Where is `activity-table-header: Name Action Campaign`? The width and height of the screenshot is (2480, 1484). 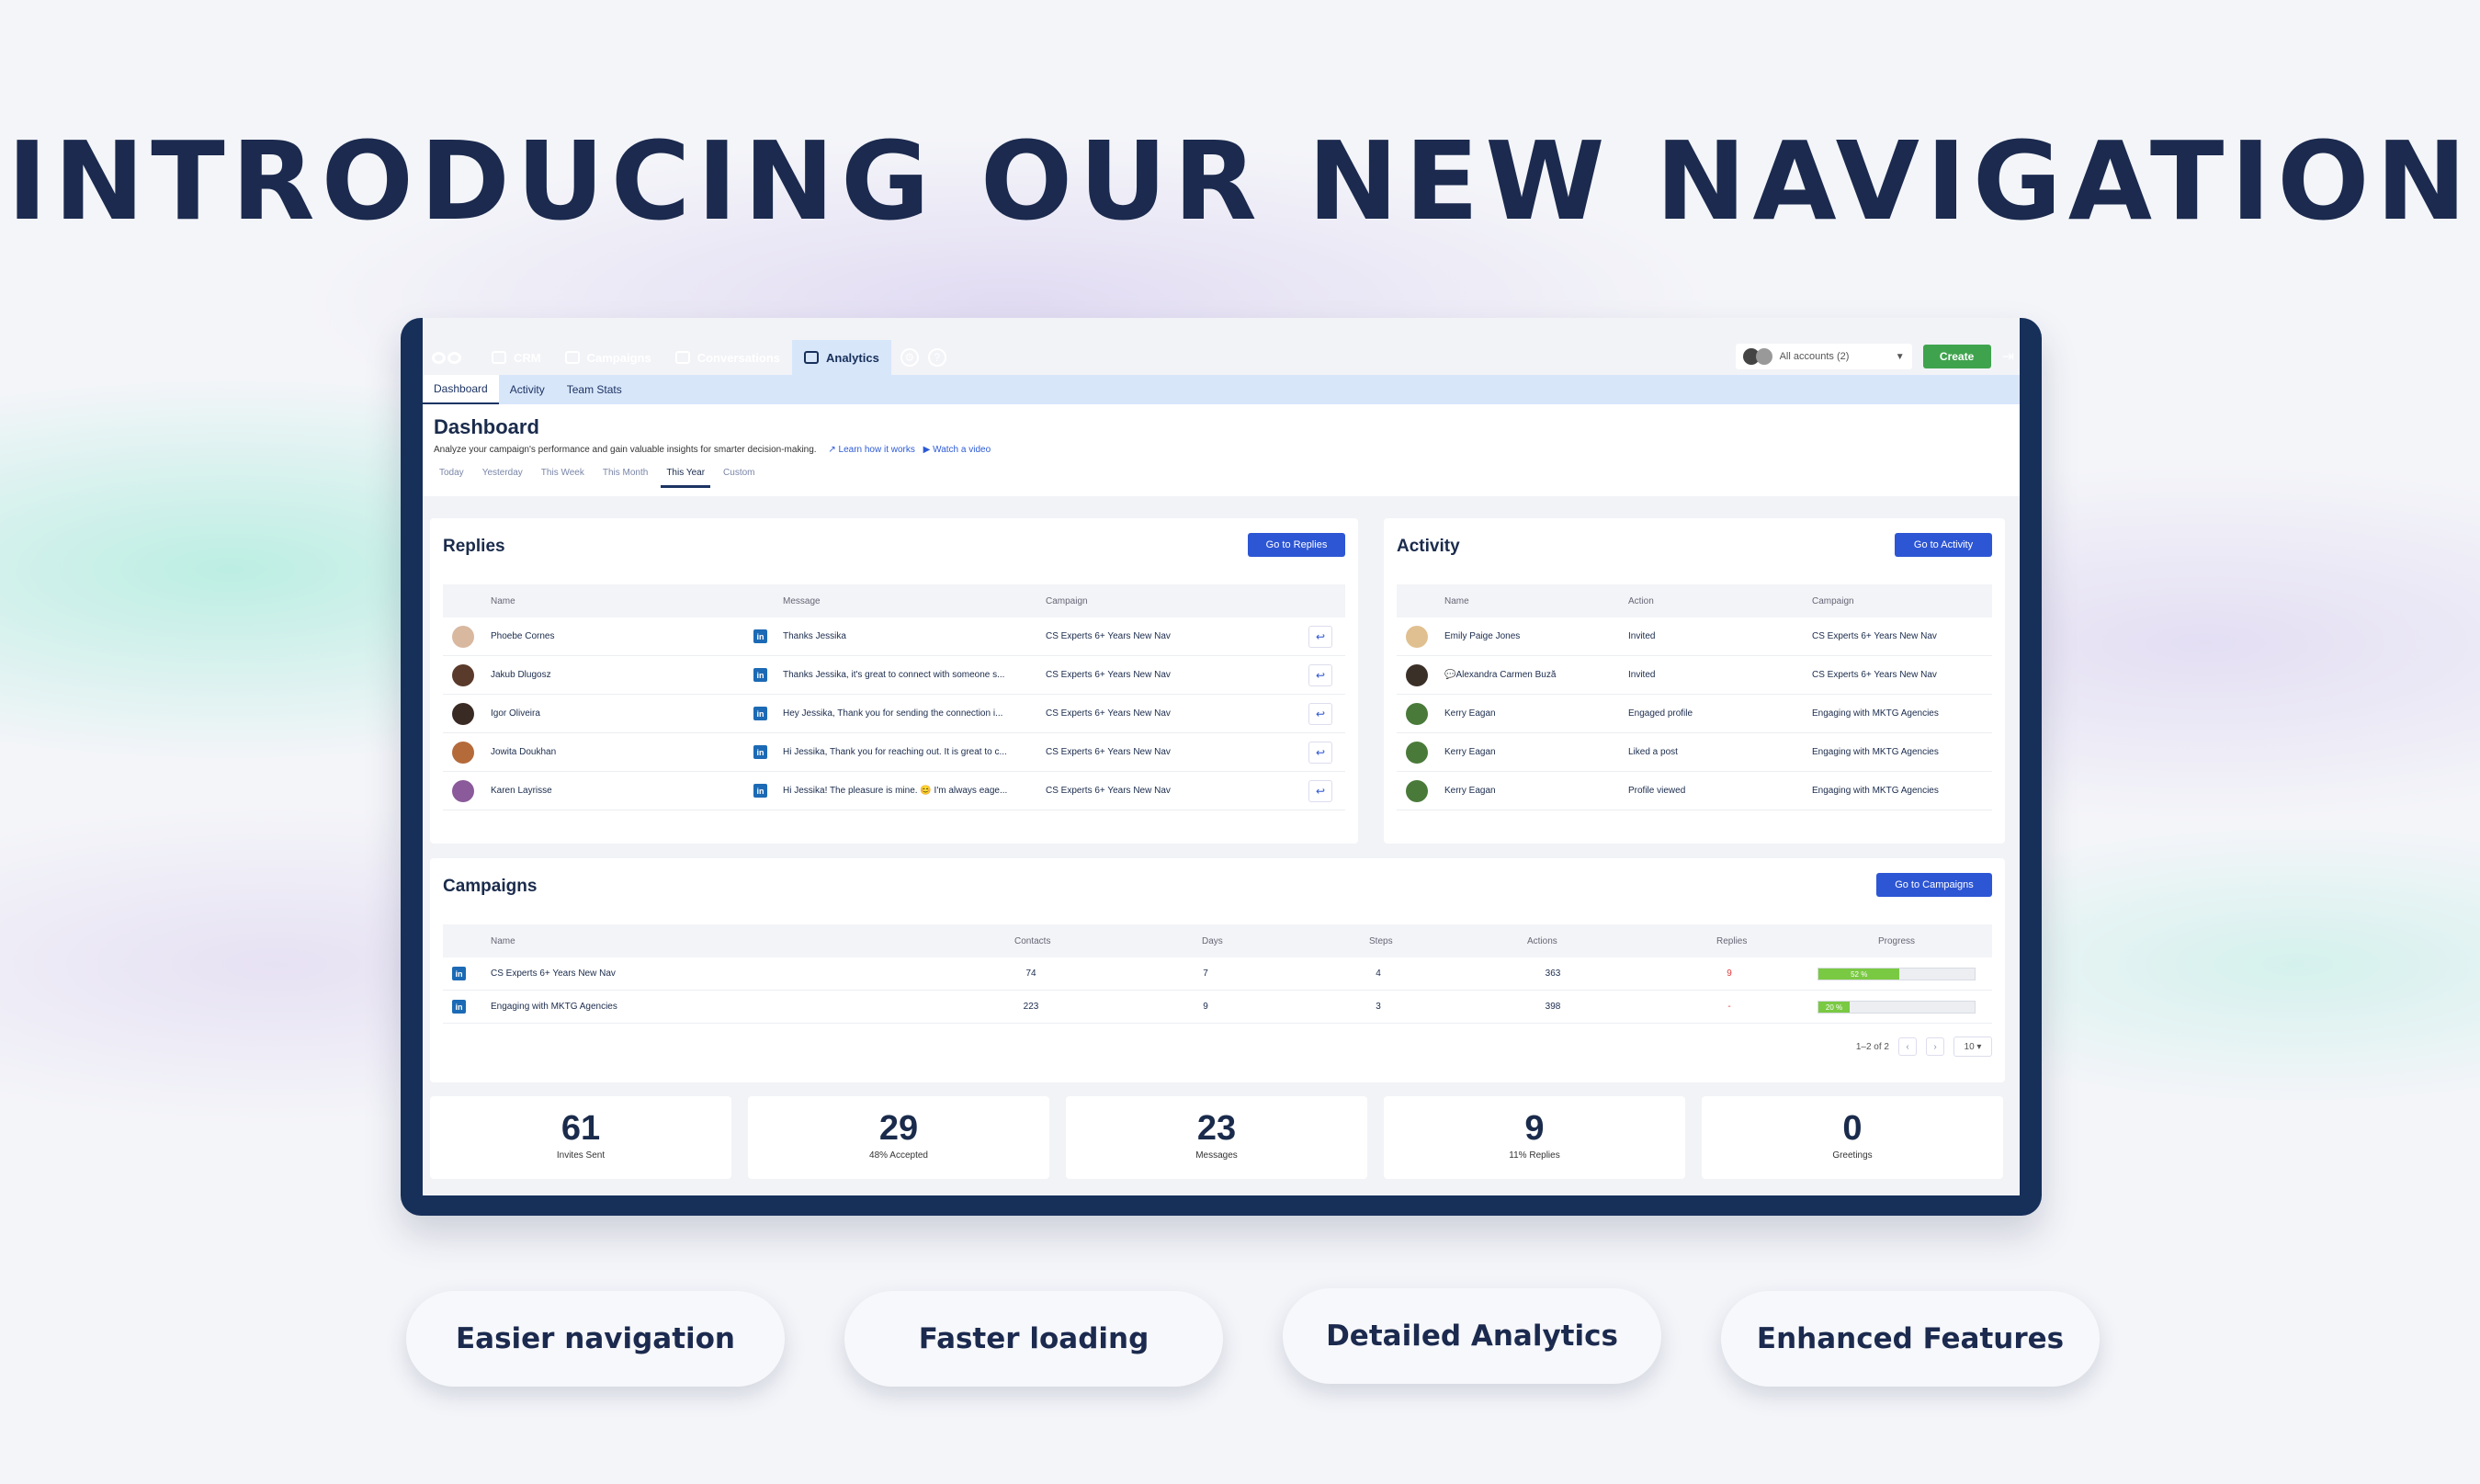 activity-table-header: Name Action Campaign is located at coordinates (1694, 600).